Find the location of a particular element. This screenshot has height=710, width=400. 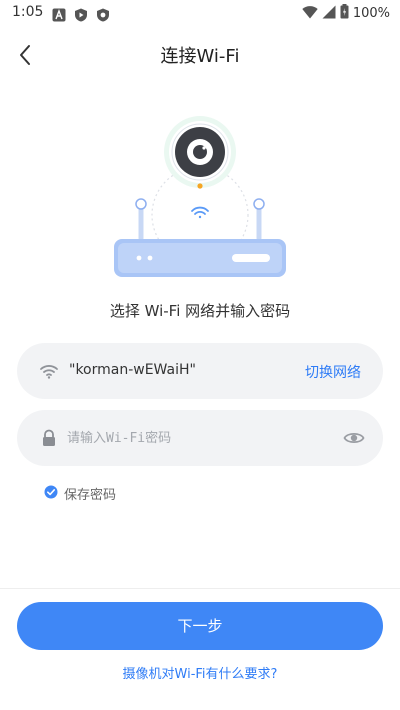

next-button: 下一步 is located at coordinates (200, 626).